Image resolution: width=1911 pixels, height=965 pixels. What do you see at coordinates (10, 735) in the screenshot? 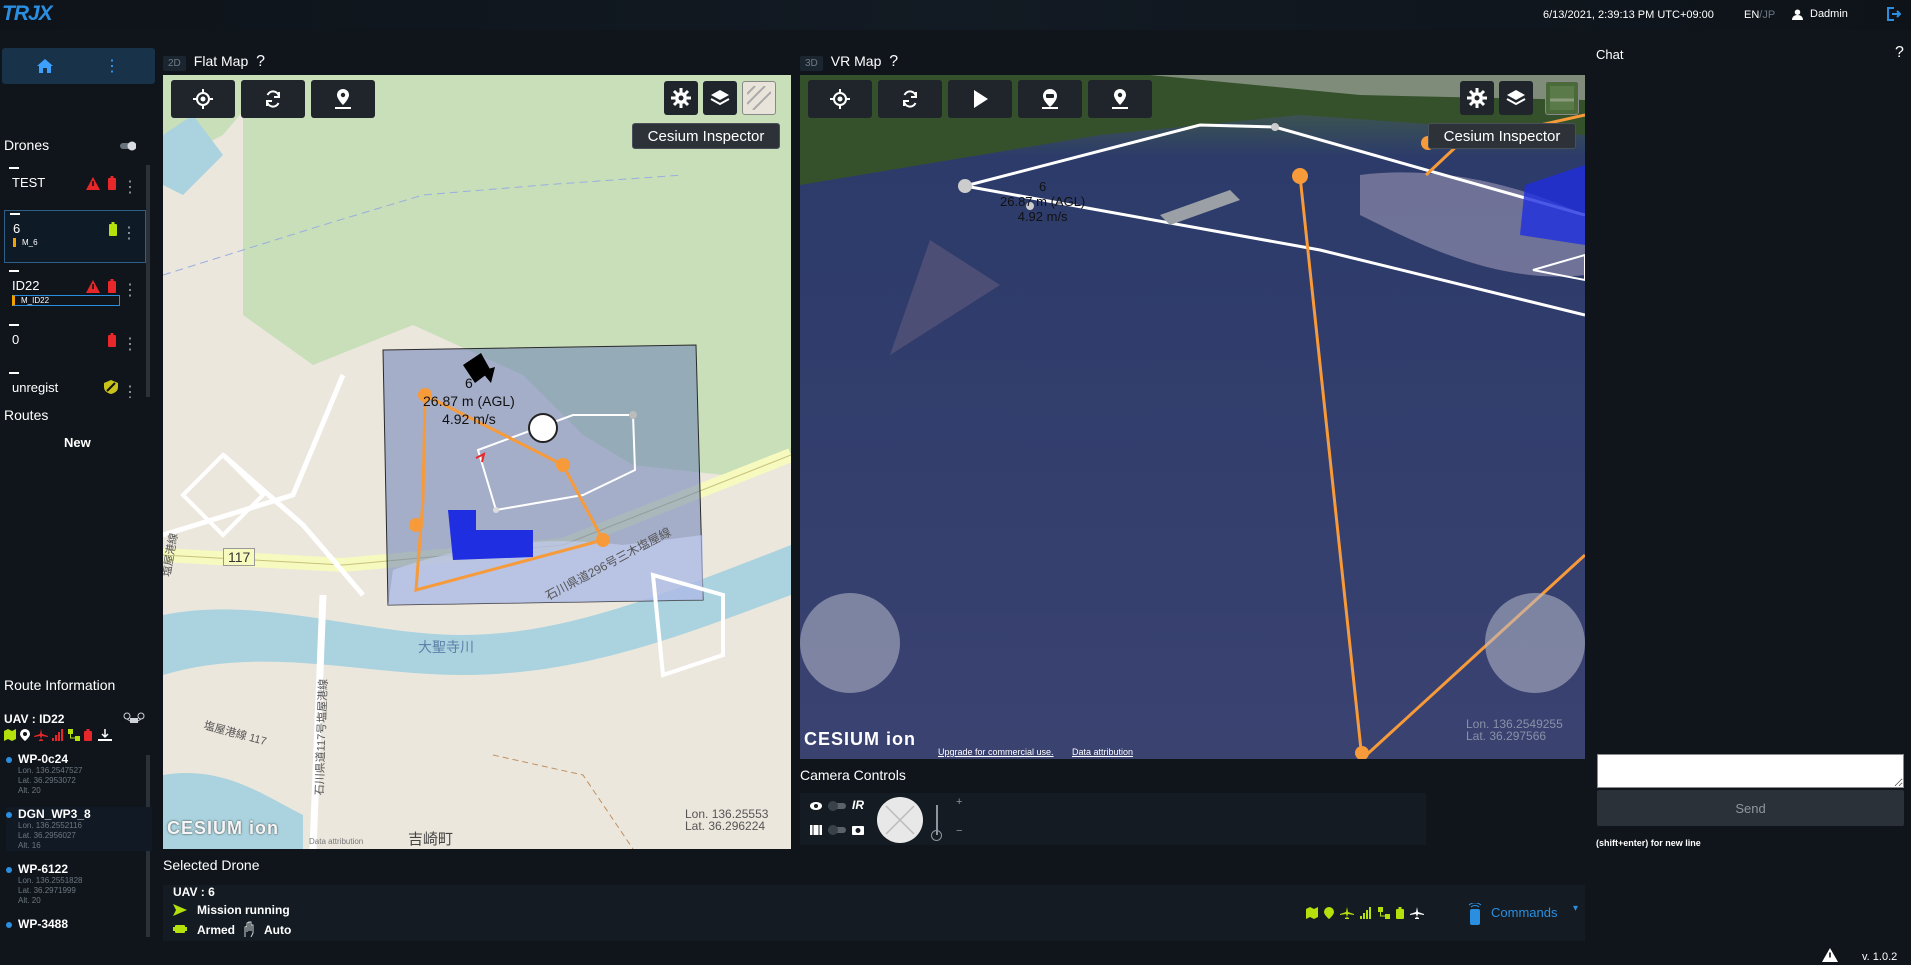
I see `map-icon` at bounding box center [10, 735].